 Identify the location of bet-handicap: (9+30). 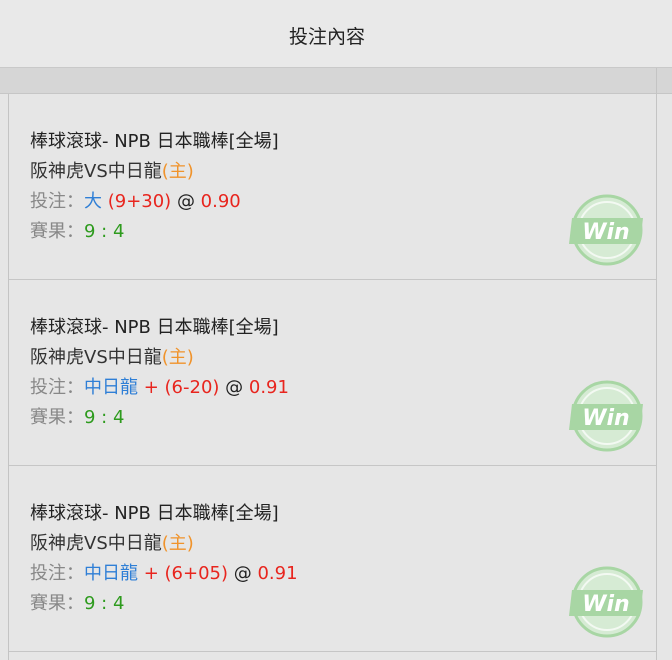
(137, 201).